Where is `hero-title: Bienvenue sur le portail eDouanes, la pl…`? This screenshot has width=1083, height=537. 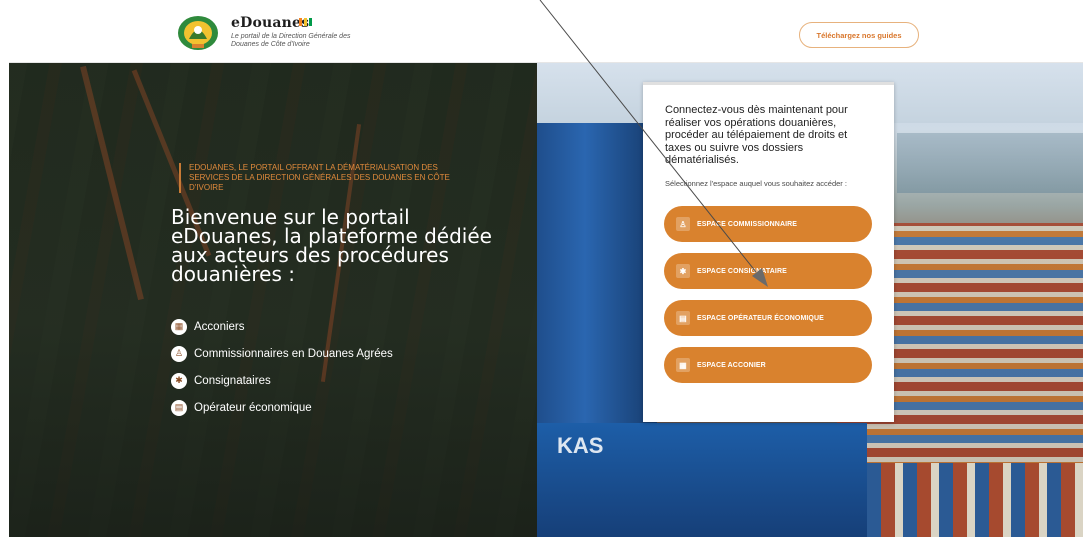 hero-title: Bienvenue sur le portail eDouanes, la pl… is located at coordinates (331, 245).